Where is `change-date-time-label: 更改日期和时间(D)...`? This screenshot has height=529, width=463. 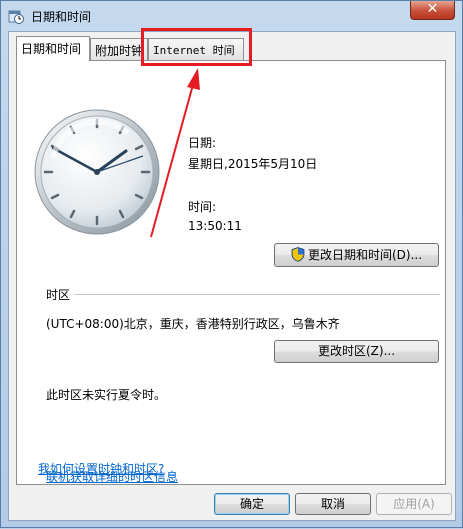 change-date-time-label: 更改日期和时间(D)... is located at coordinates (365, 255).